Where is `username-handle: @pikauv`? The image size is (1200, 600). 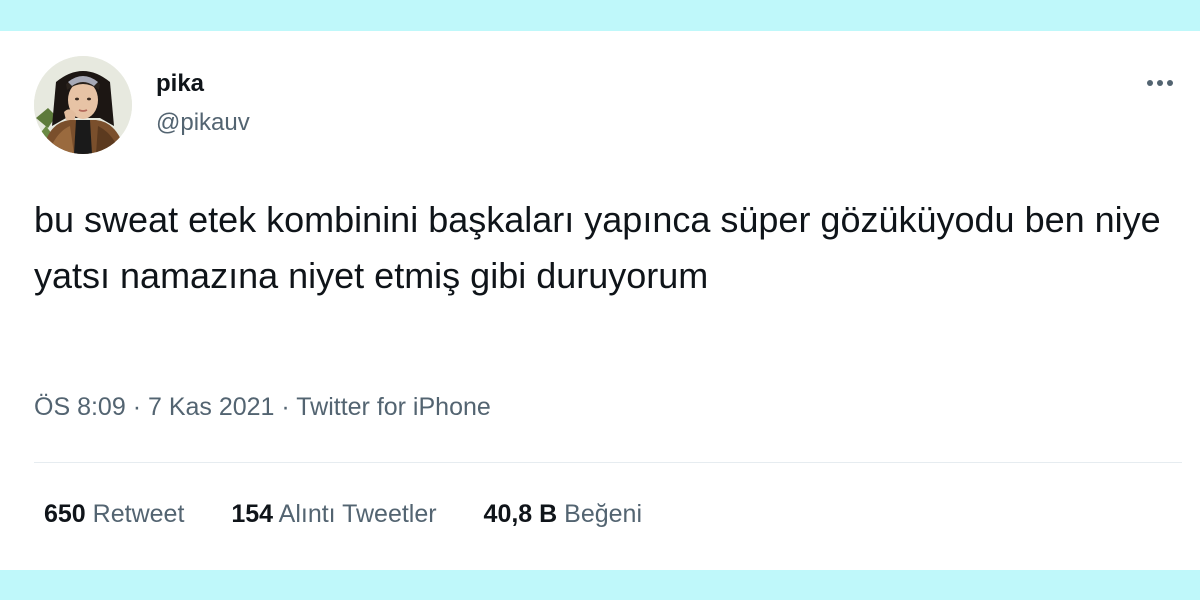 username-handle: @pikauv is located at coordinates (203, 123).